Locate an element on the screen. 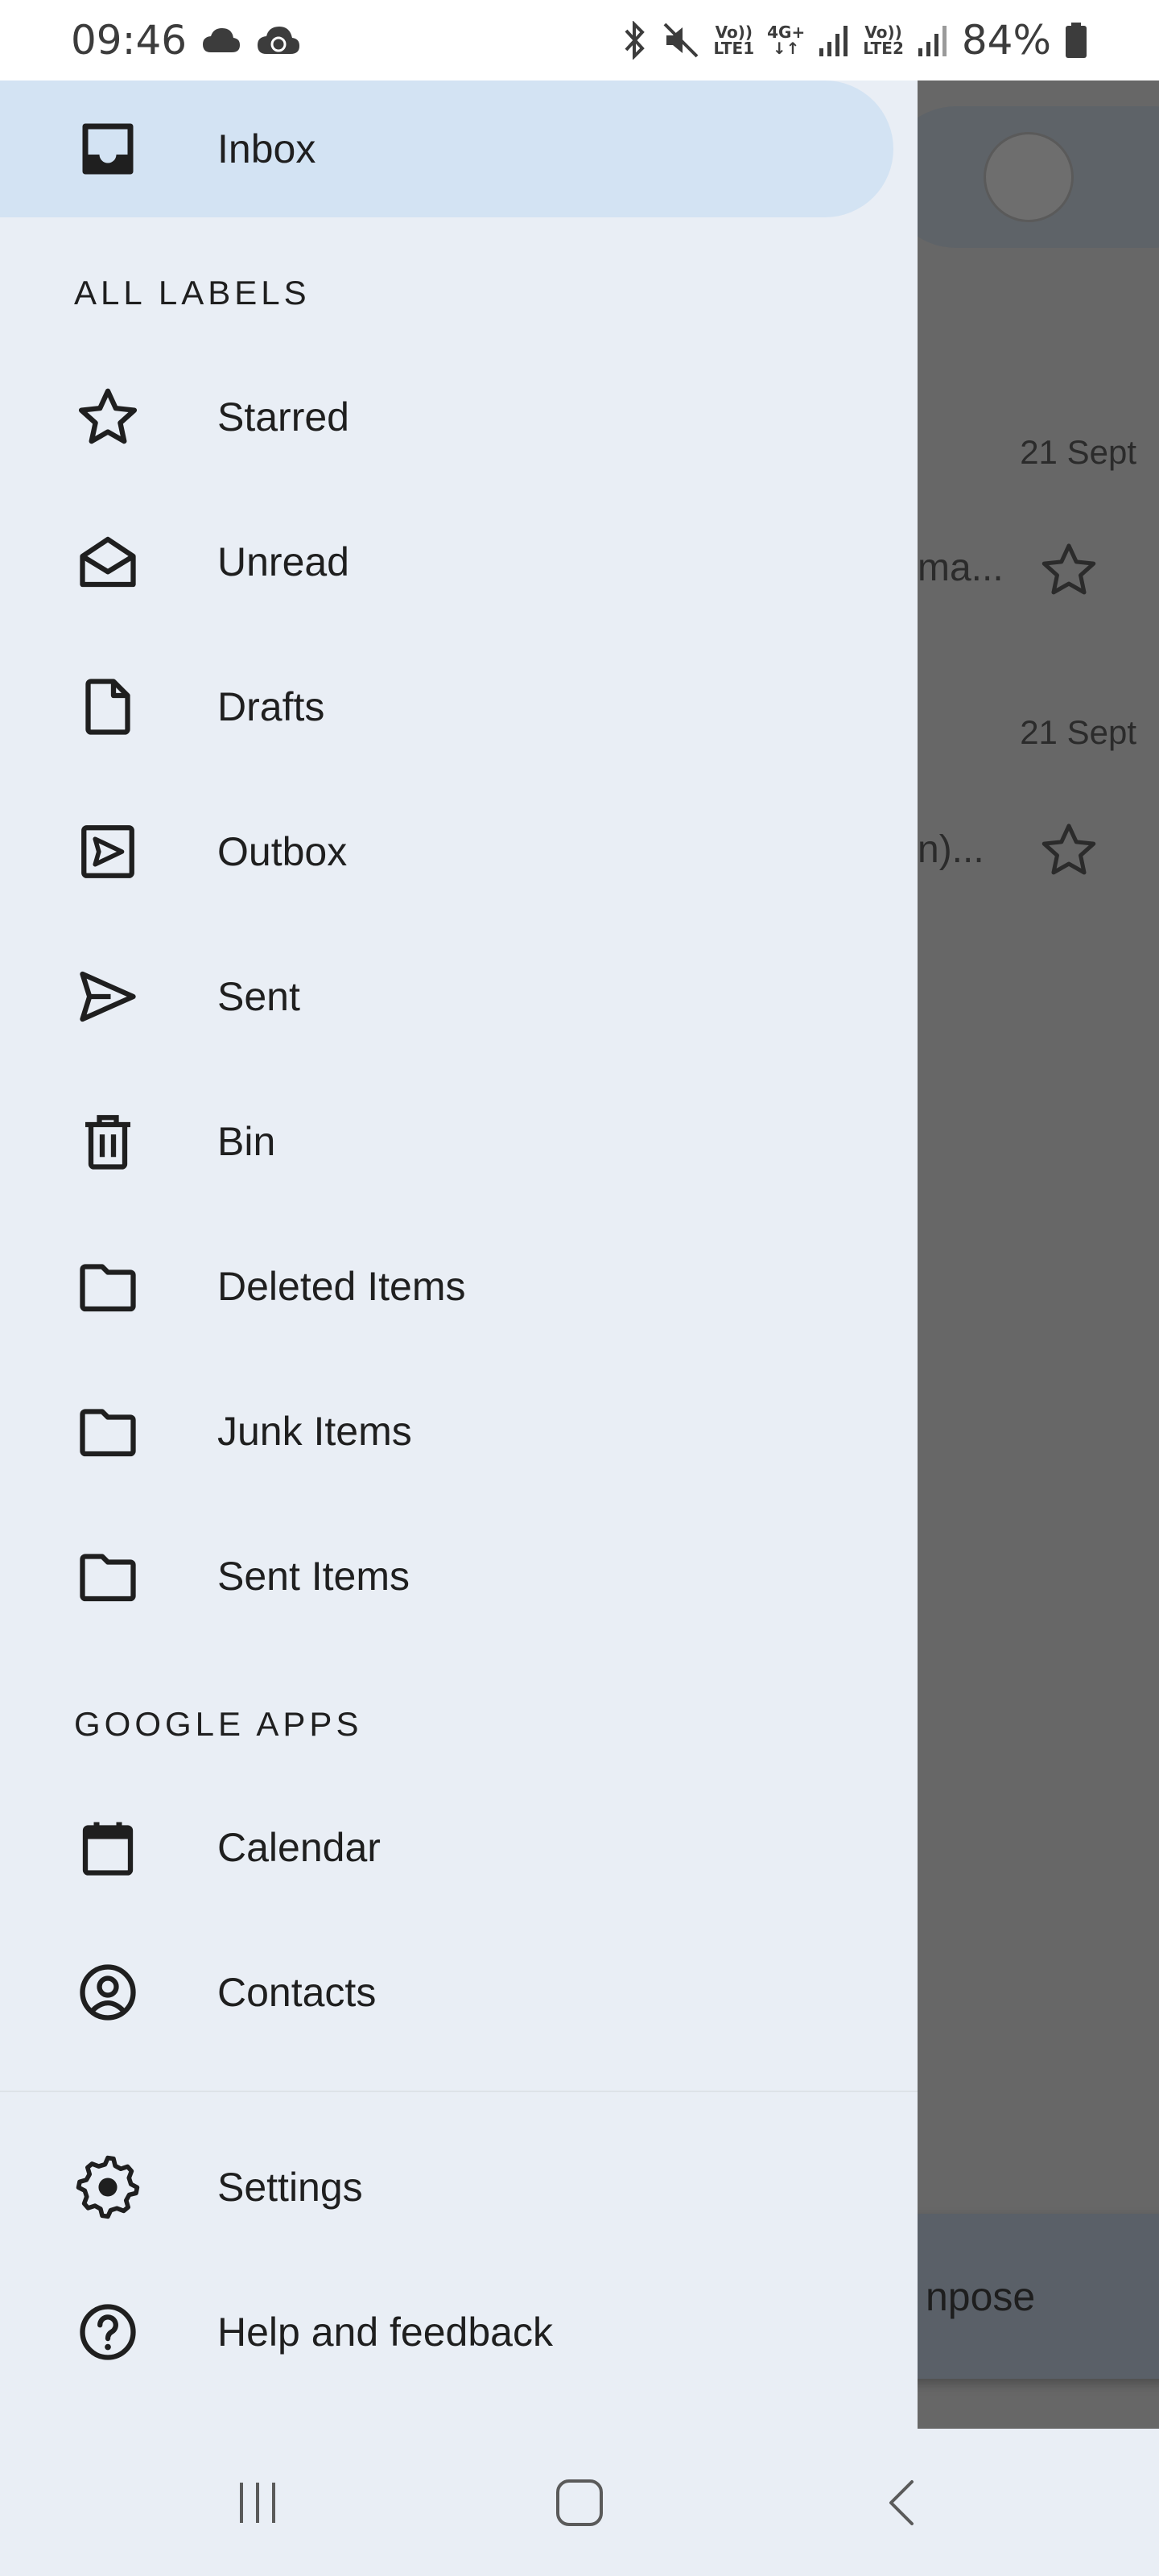  drawer-item-label: Contacts is located at coordinates (297, 1992).